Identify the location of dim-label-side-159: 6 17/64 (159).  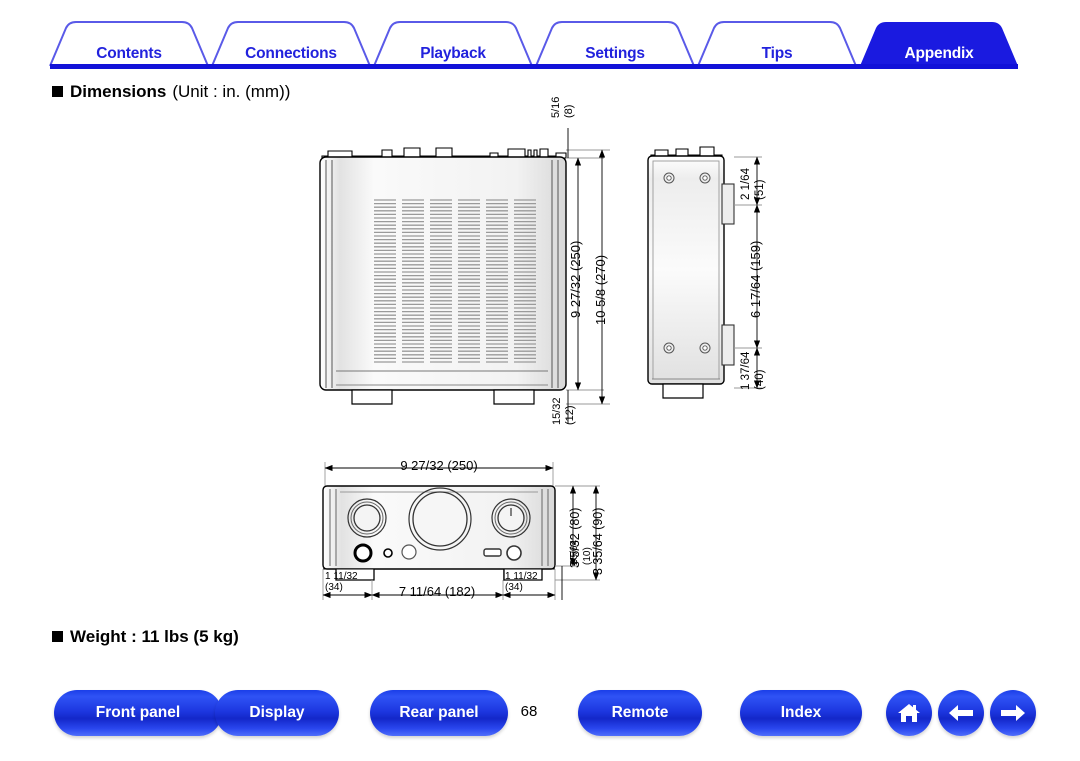
(755, 279).